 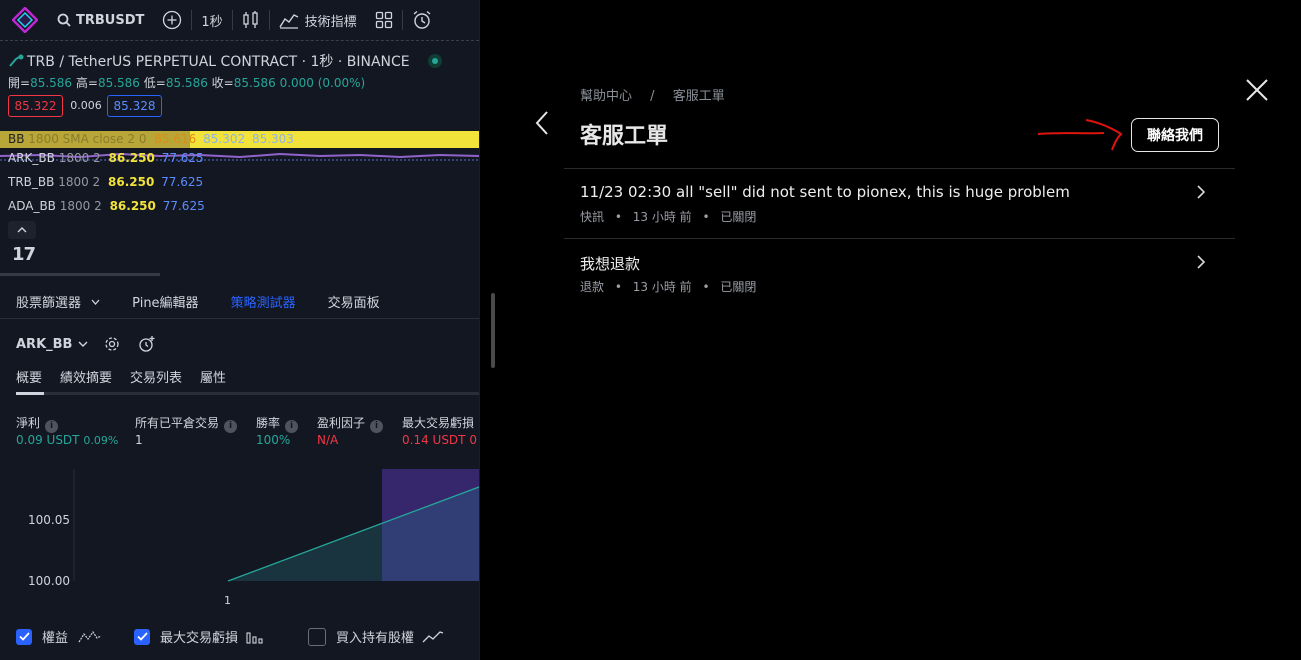 I want to click on indicator-row-ark-bb: ARK_BB 1800 2 86.250 77.625, so click(x=106, y=158).